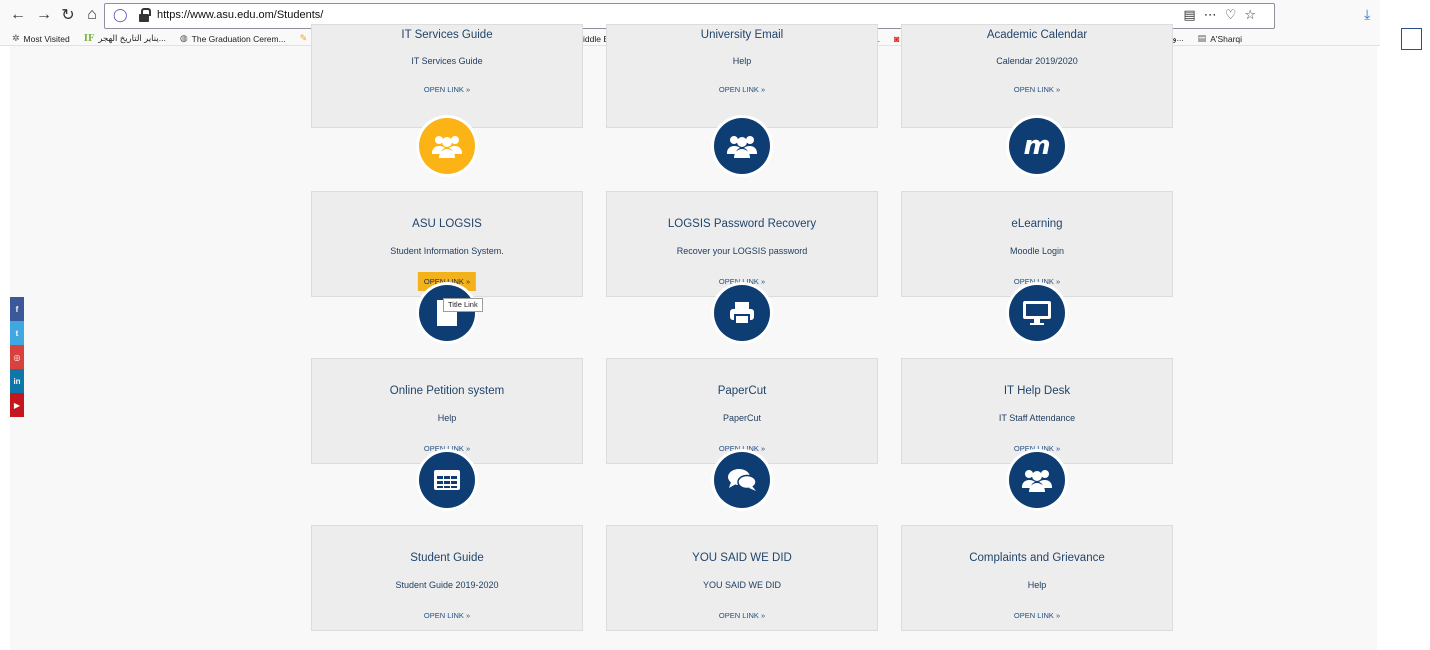  I want to click on document-icon, so click(447, 313).